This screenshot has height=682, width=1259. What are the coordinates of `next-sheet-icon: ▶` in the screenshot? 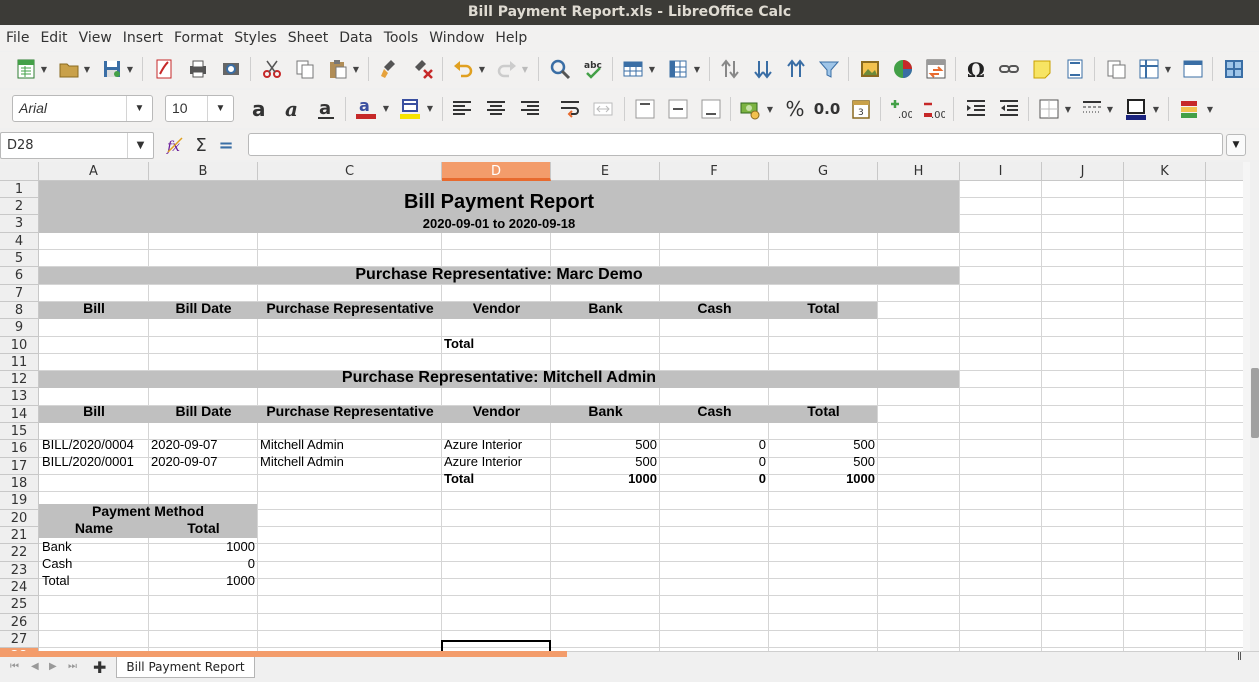 It's located at (53, 666).